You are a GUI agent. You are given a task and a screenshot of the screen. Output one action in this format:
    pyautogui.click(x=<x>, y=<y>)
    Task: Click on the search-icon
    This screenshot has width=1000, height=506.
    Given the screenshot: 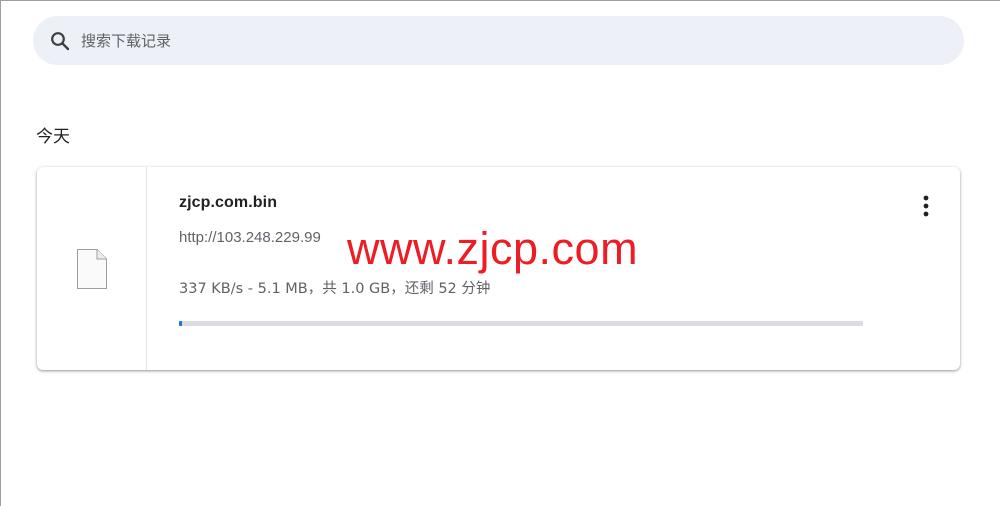 What is the action you would take?
    pyautogui.click(x=60, y=41)
    